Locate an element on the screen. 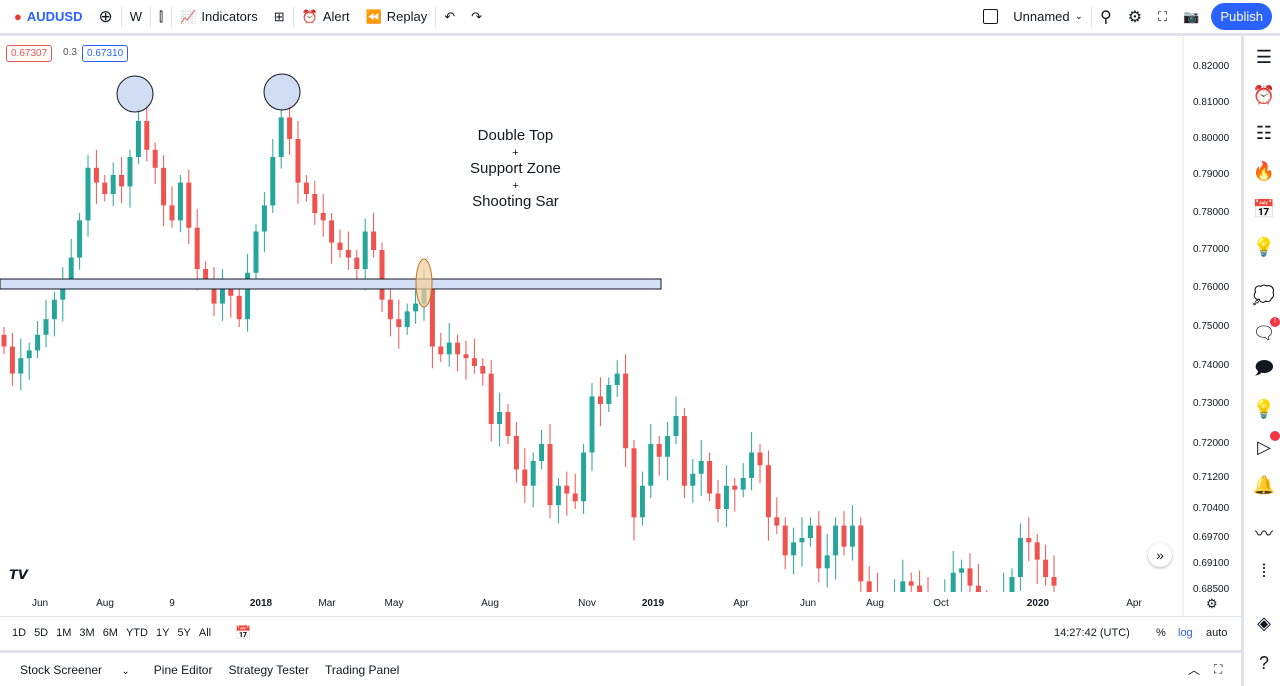  clock: 14:27:42 (UTC) is located at coordinates (1092, 633).